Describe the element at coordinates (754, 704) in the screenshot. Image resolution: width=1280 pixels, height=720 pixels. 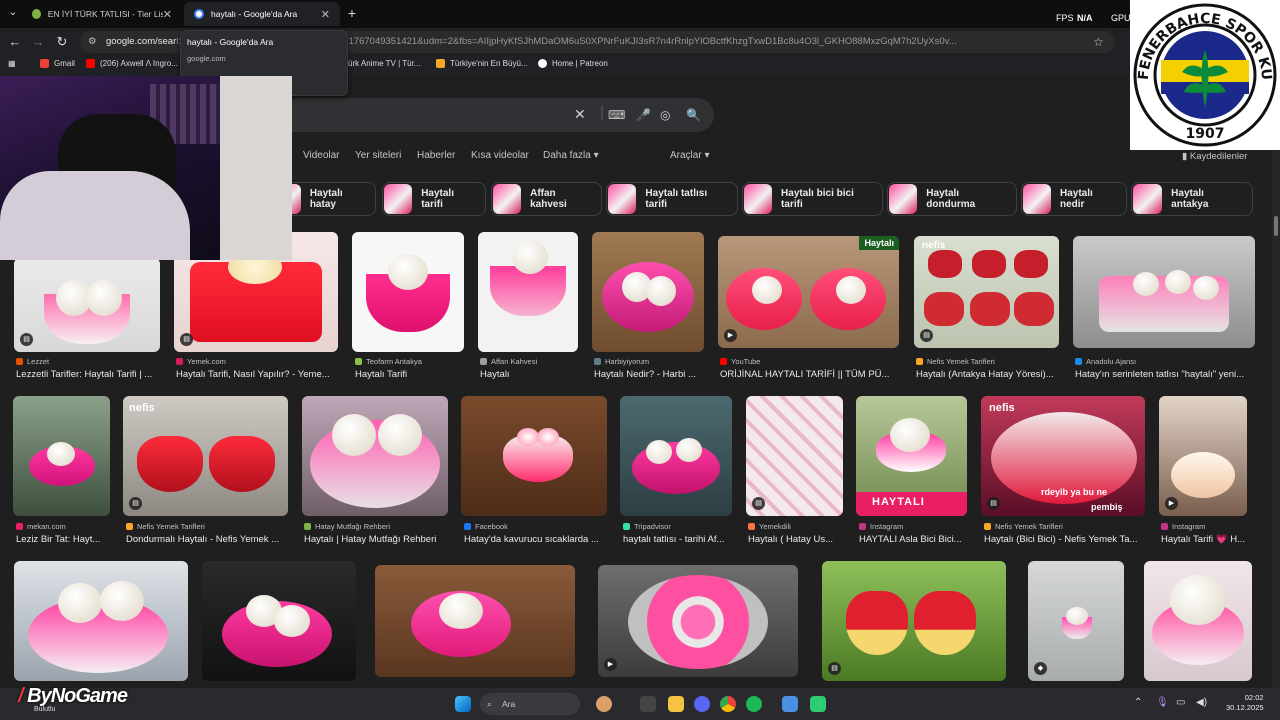
I see `spotify-icon` at that location.